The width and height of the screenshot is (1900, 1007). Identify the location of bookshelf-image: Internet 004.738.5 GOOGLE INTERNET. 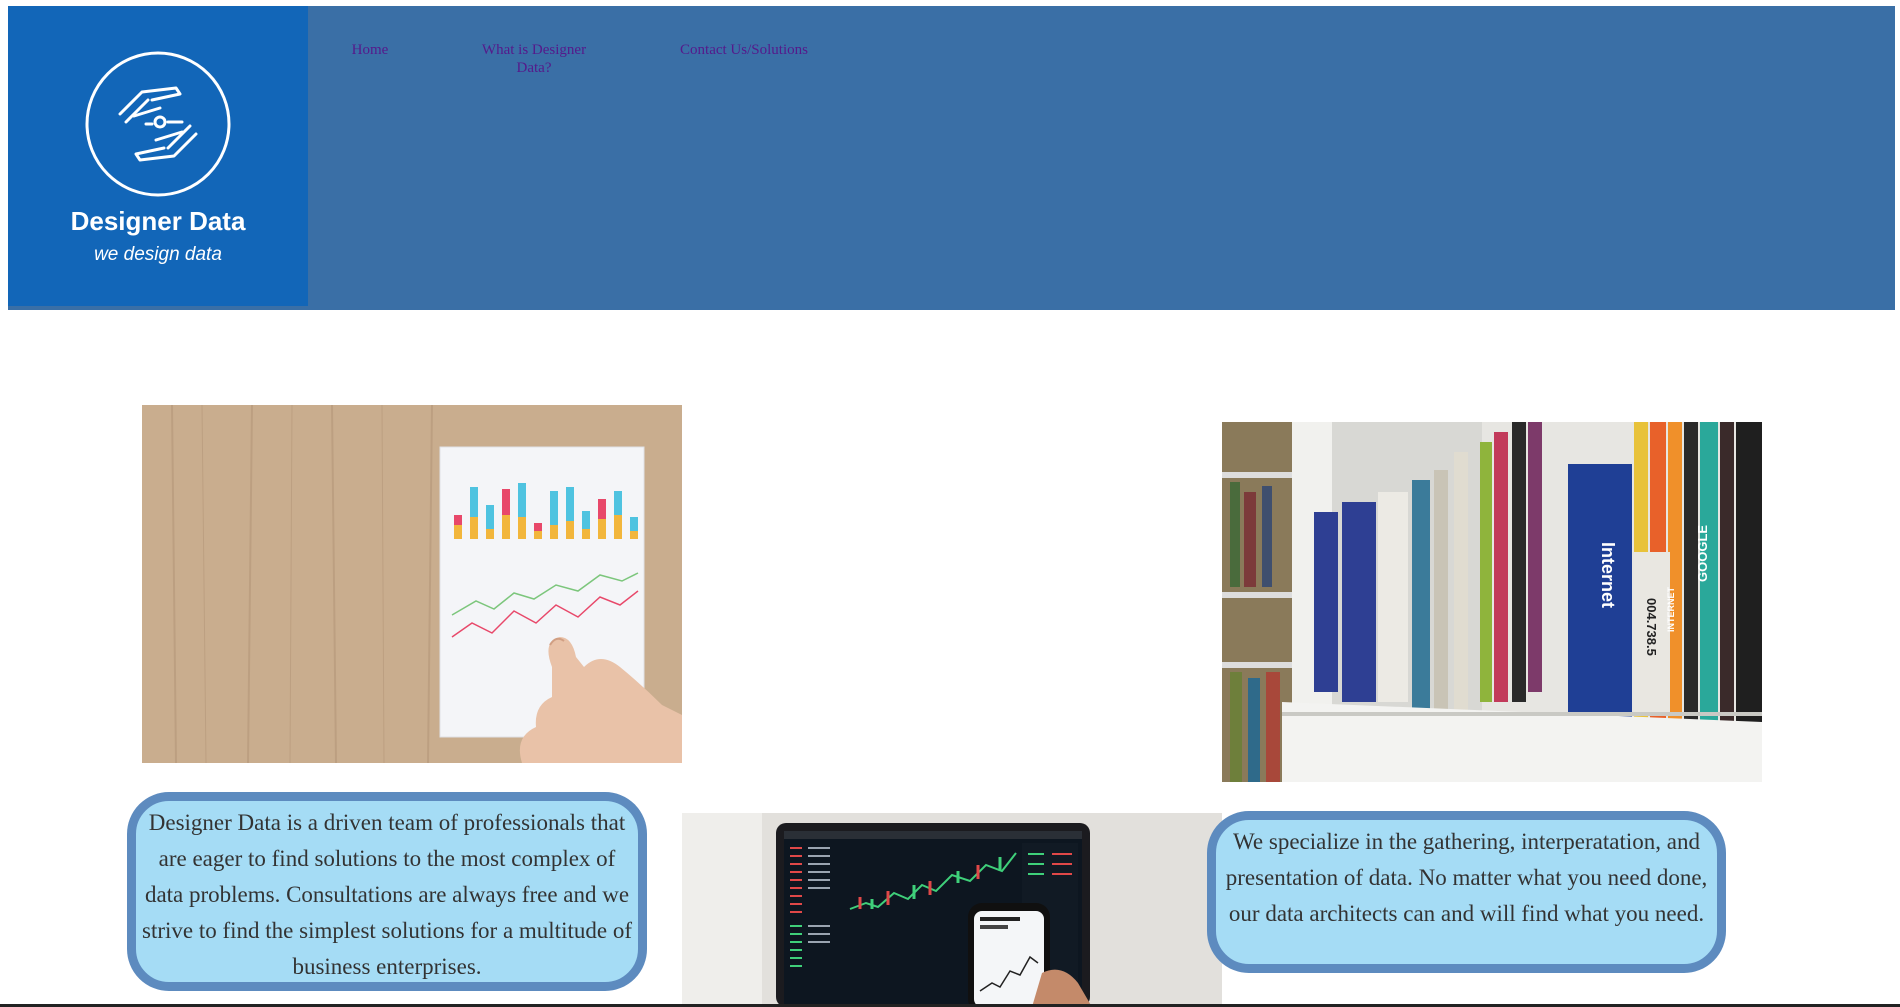
(1492, 602).